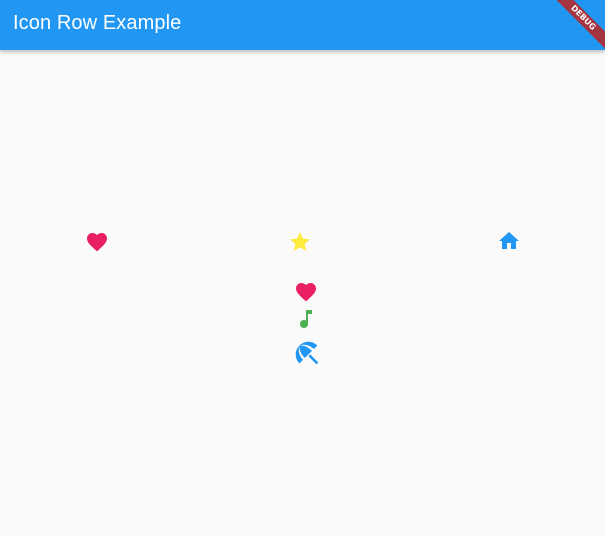  What do you see at coordinates (300, 242) in the screenshot?
I see `star-icon` at bounding box center [300, 242].